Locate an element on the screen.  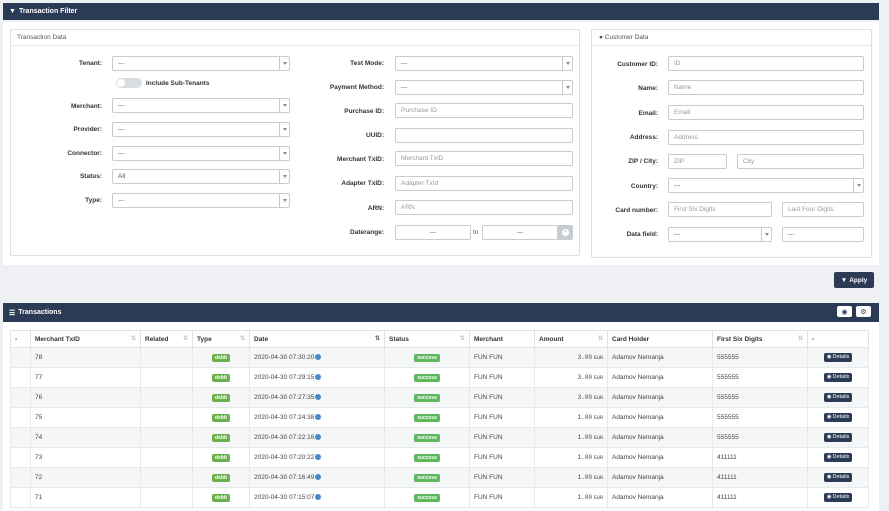
arn-input: ARN is located at coordinates (484, 207).